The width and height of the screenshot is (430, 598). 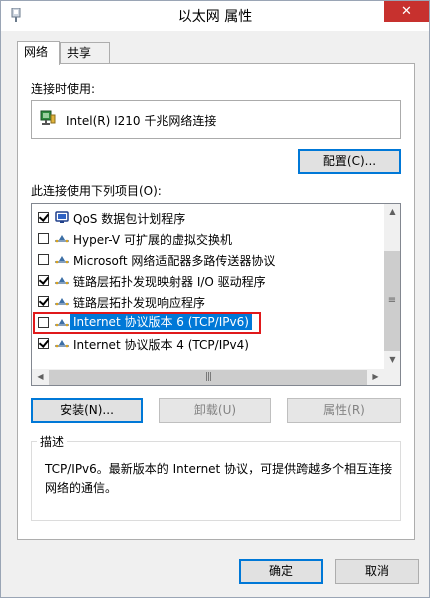 I want to click on vertical-scrollbar: ▲ ≡ ▼, so click(x=392, y=286).